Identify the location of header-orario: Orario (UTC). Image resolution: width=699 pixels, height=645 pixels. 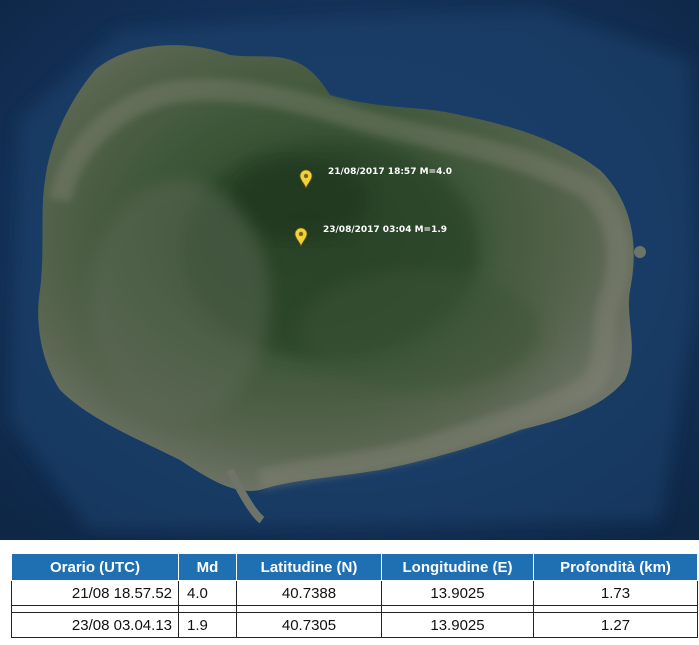
(95, 567).